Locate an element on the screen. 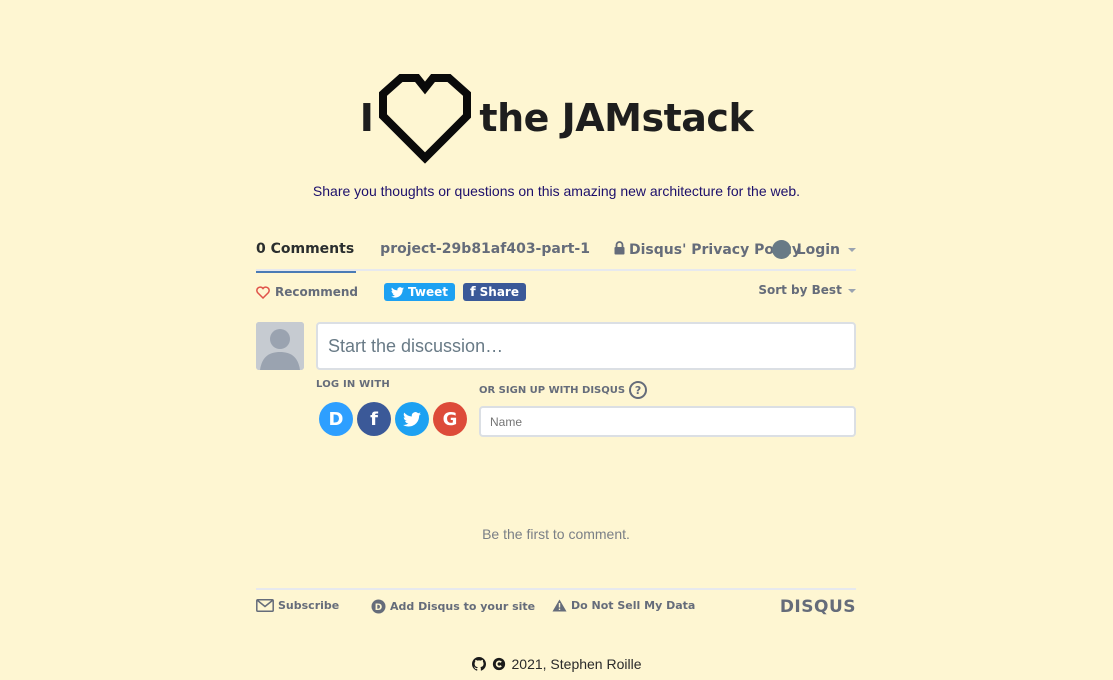  twitter-login-button is located at coordinates (412, 419).